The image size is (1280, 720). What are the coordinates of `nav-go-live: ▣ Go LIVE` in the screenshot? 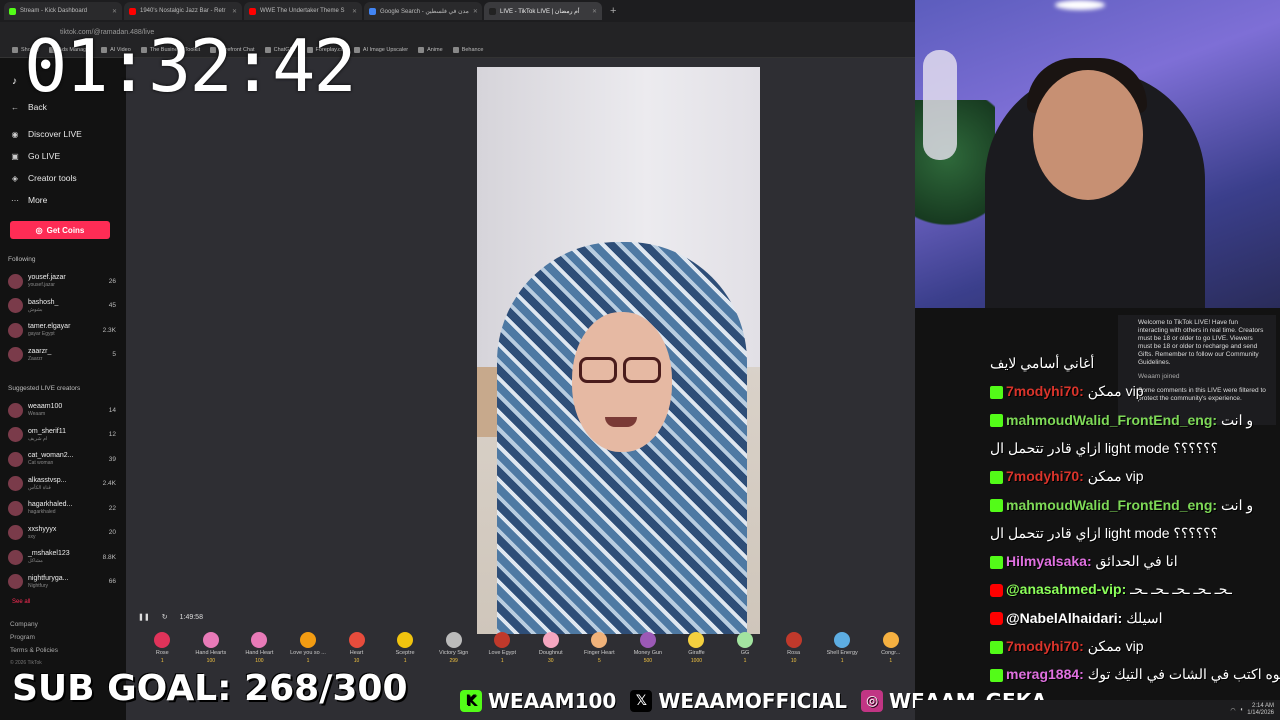 It's located at (35, 156).